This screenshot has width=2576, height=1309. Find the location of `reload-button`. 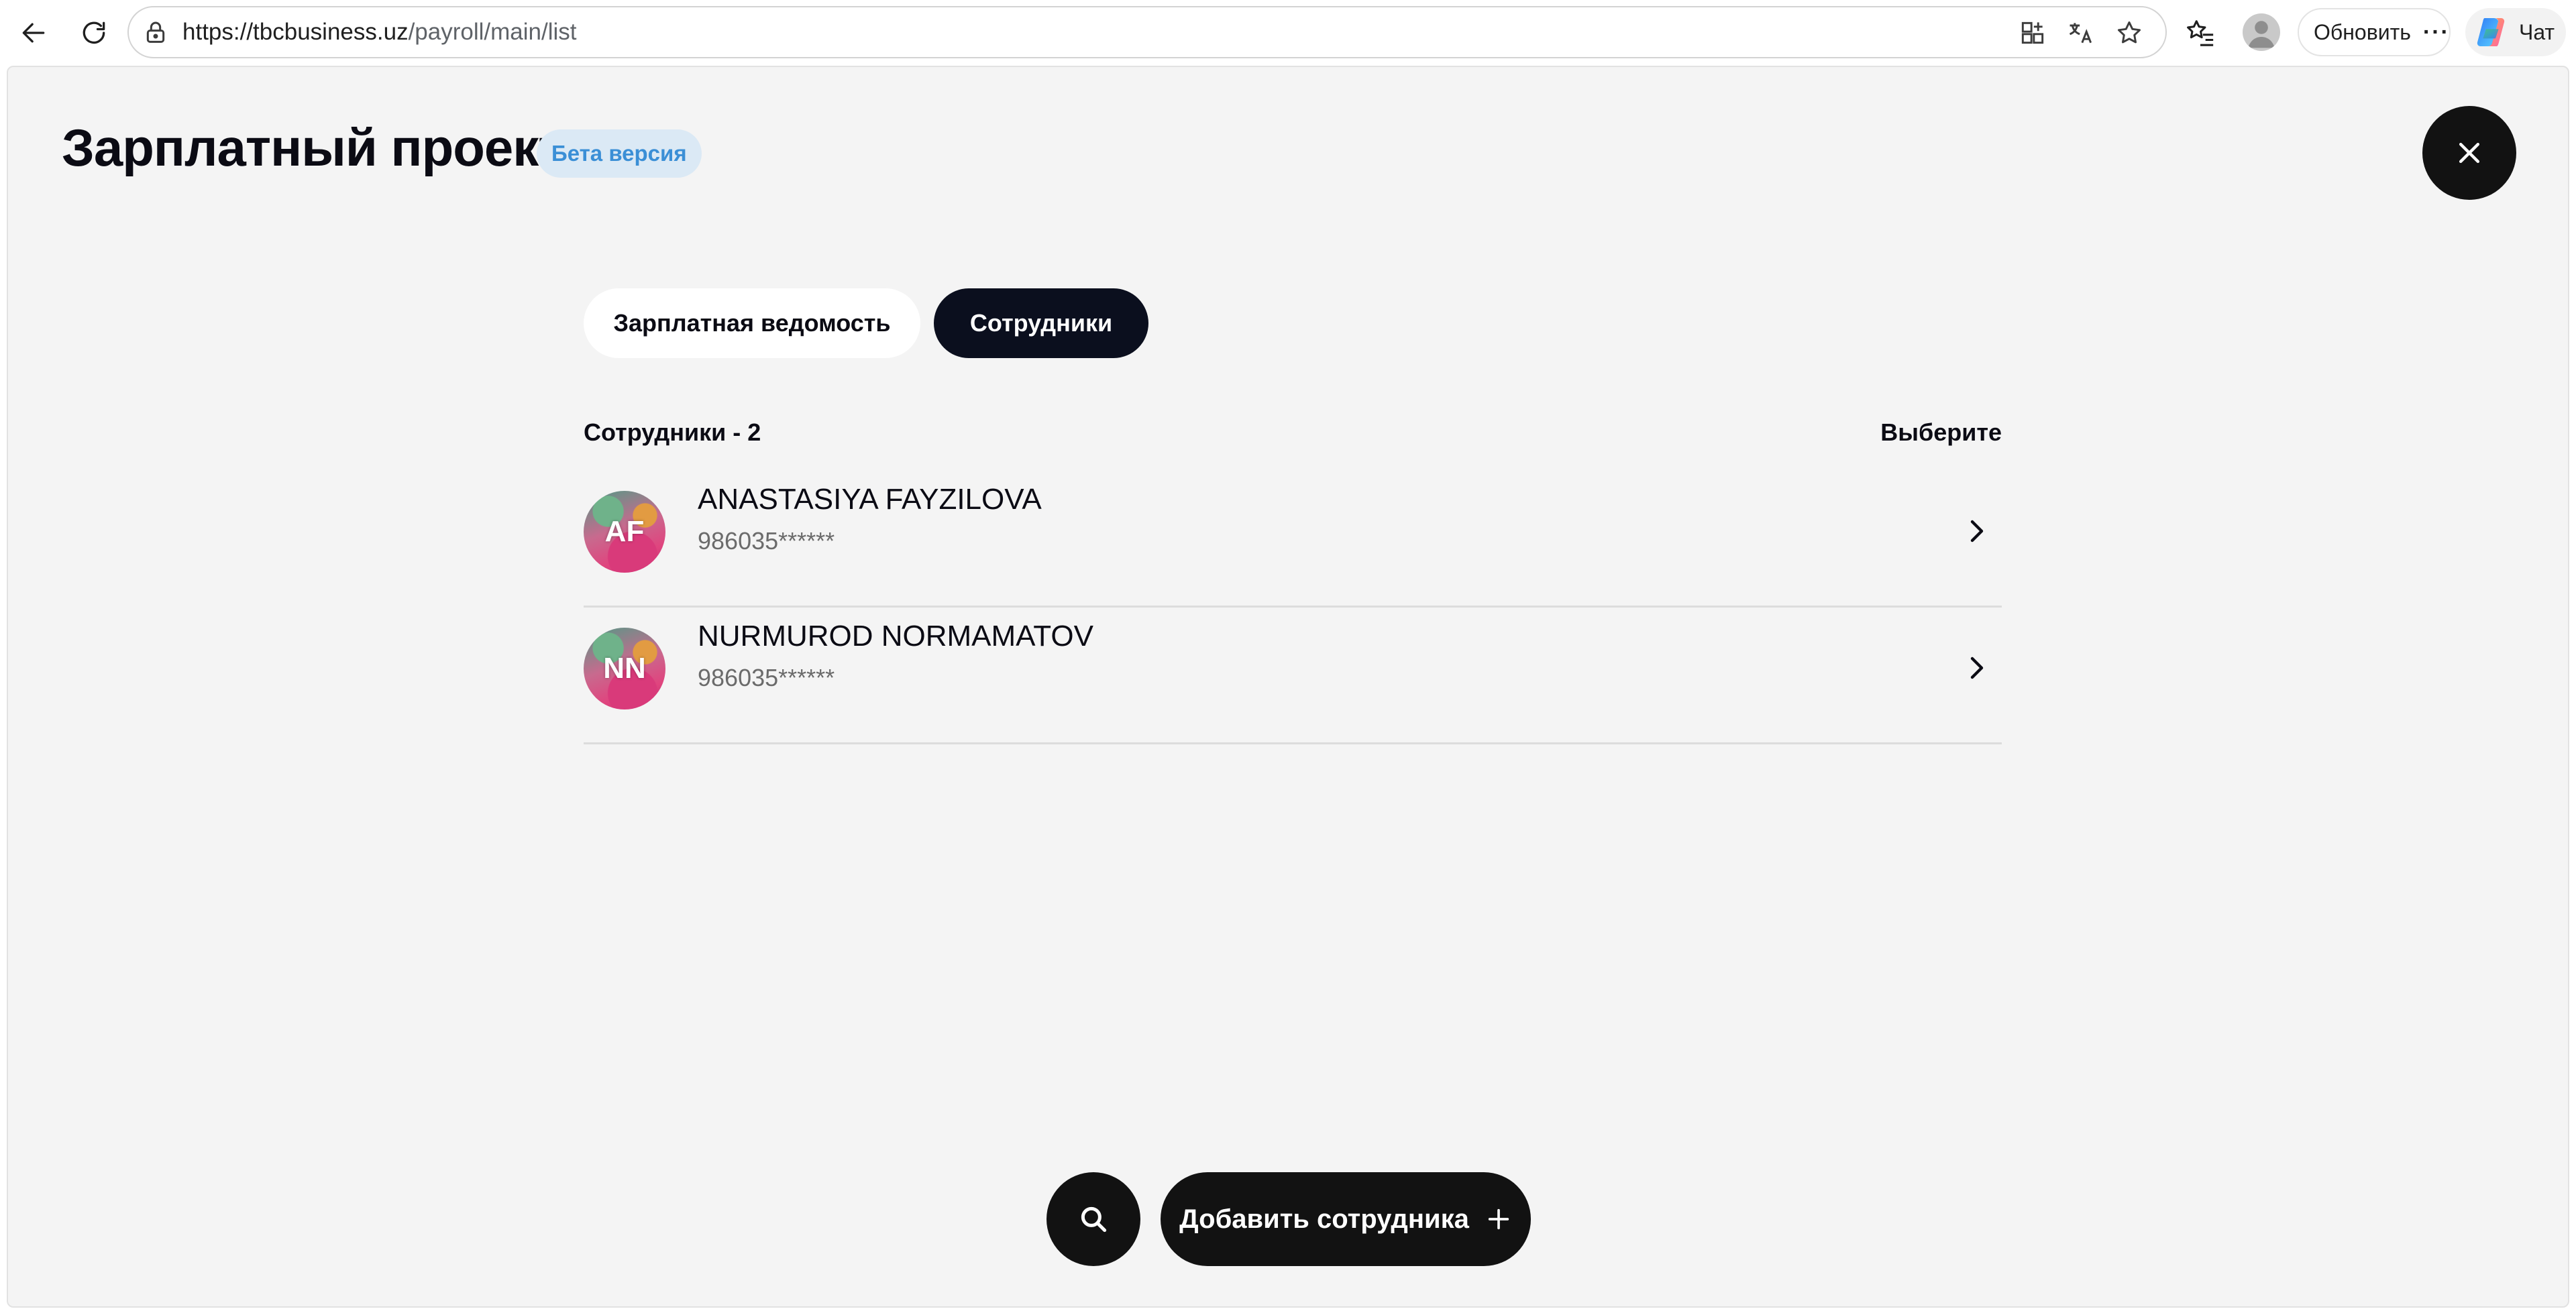

reload-button is located at coordinates (94, 33).